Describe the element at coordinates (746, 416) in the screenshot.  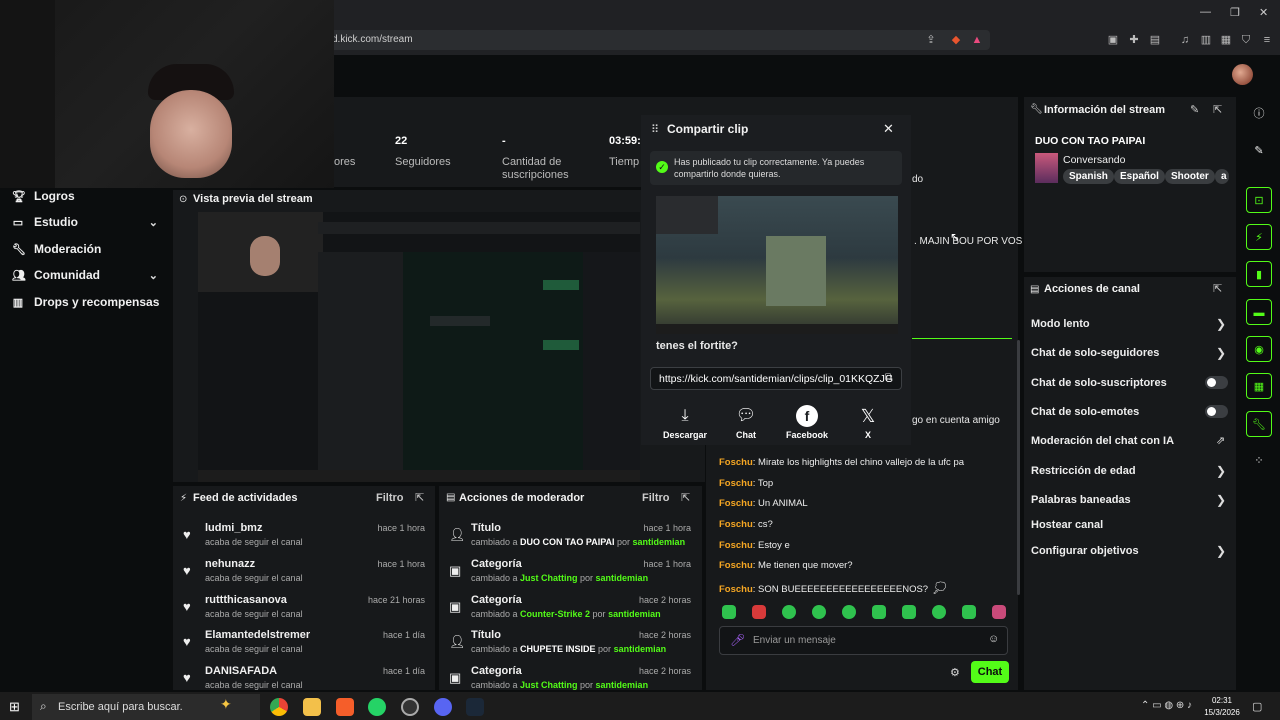
I see `chat-icon: 💬︎` at that location.